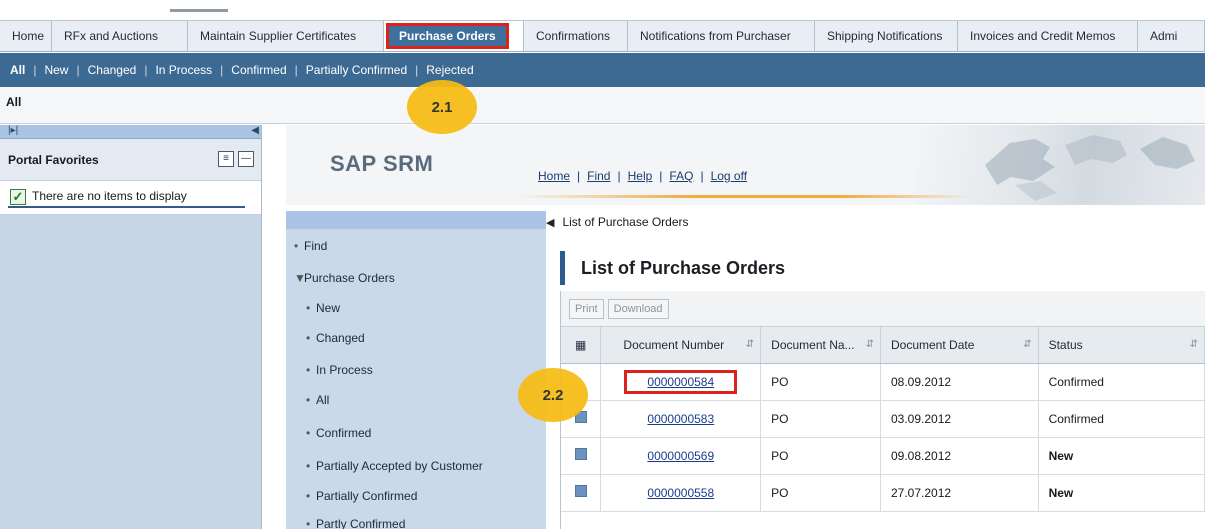  What do you see at coordinates (1048, 36) in the screenshot?
I see `tab-invoices-credit-memos: Invoices and Credit Memos` at bounding box center [1048, 36].